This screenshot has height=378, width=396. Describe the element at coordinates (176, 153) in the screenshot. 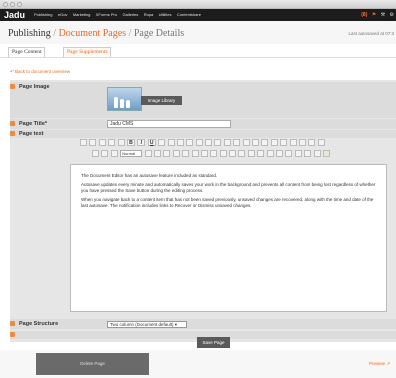

I see `media-icon` at that location.